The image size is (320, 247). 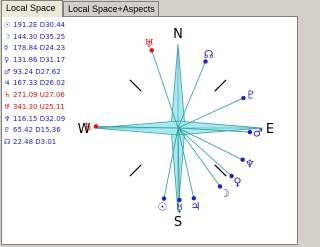 What do you see at coordinates (238, 181) in the screenshot?
I see `venus-icon: ♀` at bounding box center [238, 181].